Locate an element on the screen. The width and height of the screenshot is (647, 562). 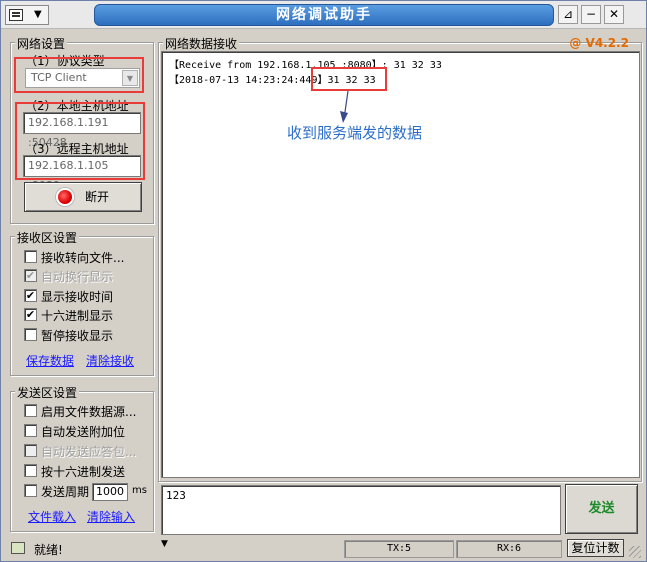
caret-down-icon: ▼ is located at coordinates (164, 544).